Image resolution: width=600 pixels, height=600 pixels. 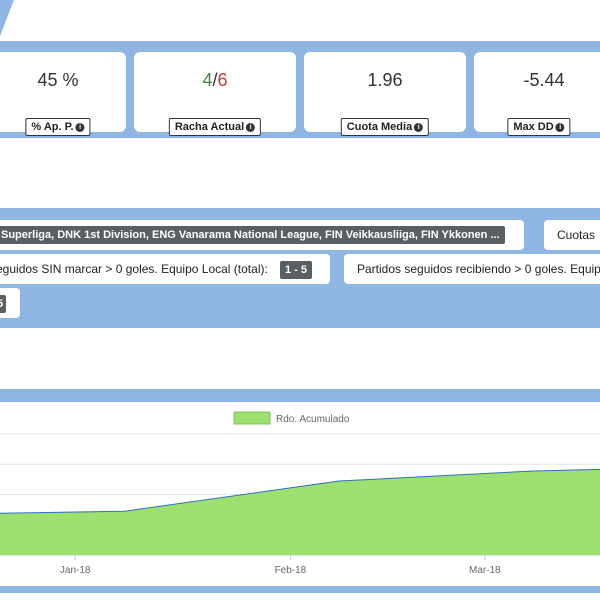 What do you see at coordinates (252, 418) in the screenshot?
I see `legend-swatch` at bounding box center [252, 418].